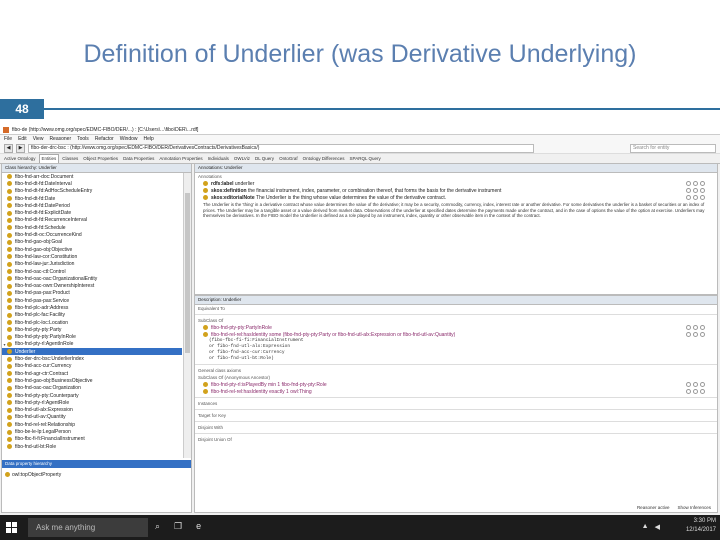 Image resolution: width=720 pixels, height=540 pixels. I want to click on tree-row: Underlier, so click(92, 352).